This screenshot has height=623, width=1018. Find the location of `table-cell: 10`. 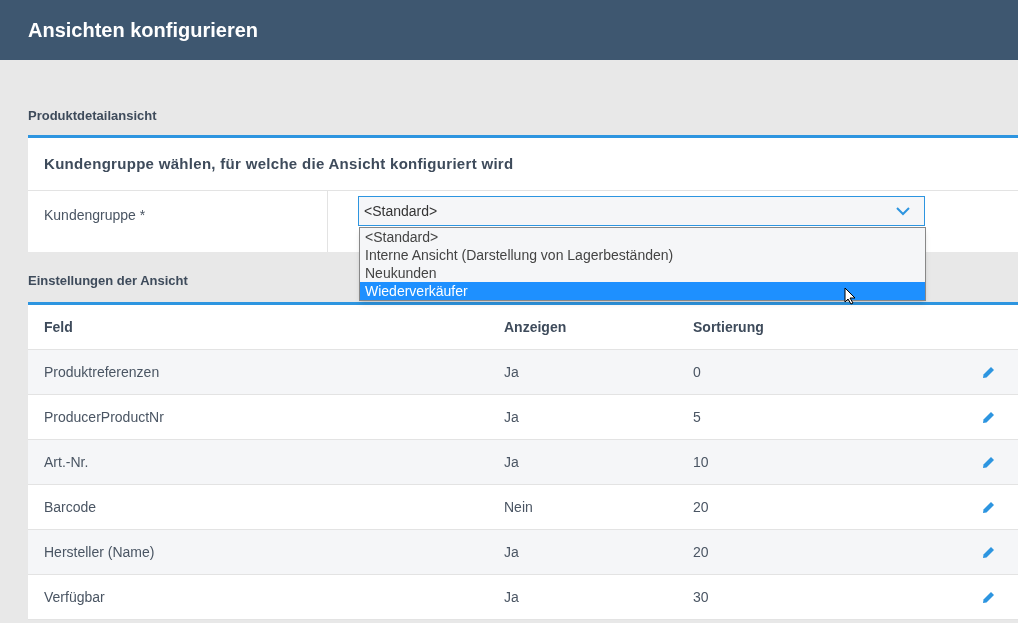

table-cell: 10 is located at coordinates (701, 462).